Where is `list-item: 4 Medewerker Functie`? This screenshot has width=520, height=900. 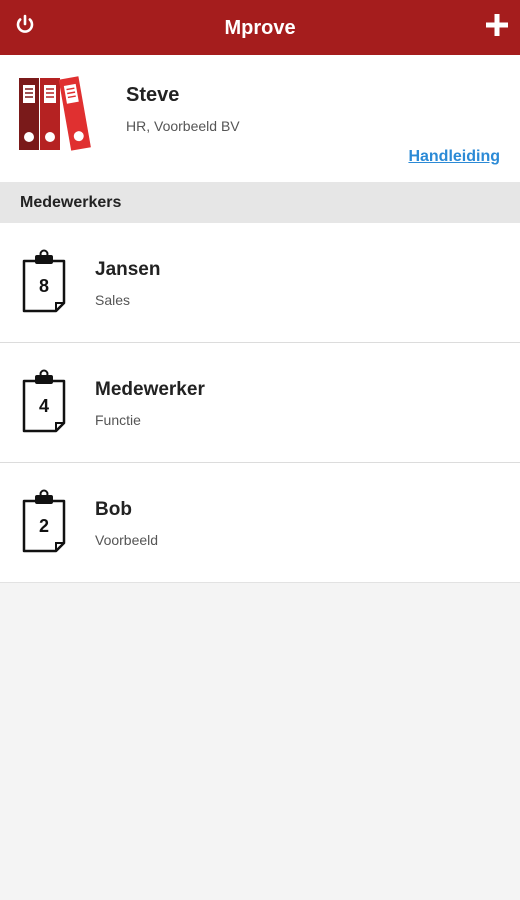
list-item: 4 Medewerker Functie is located at coordinates (260, 403).